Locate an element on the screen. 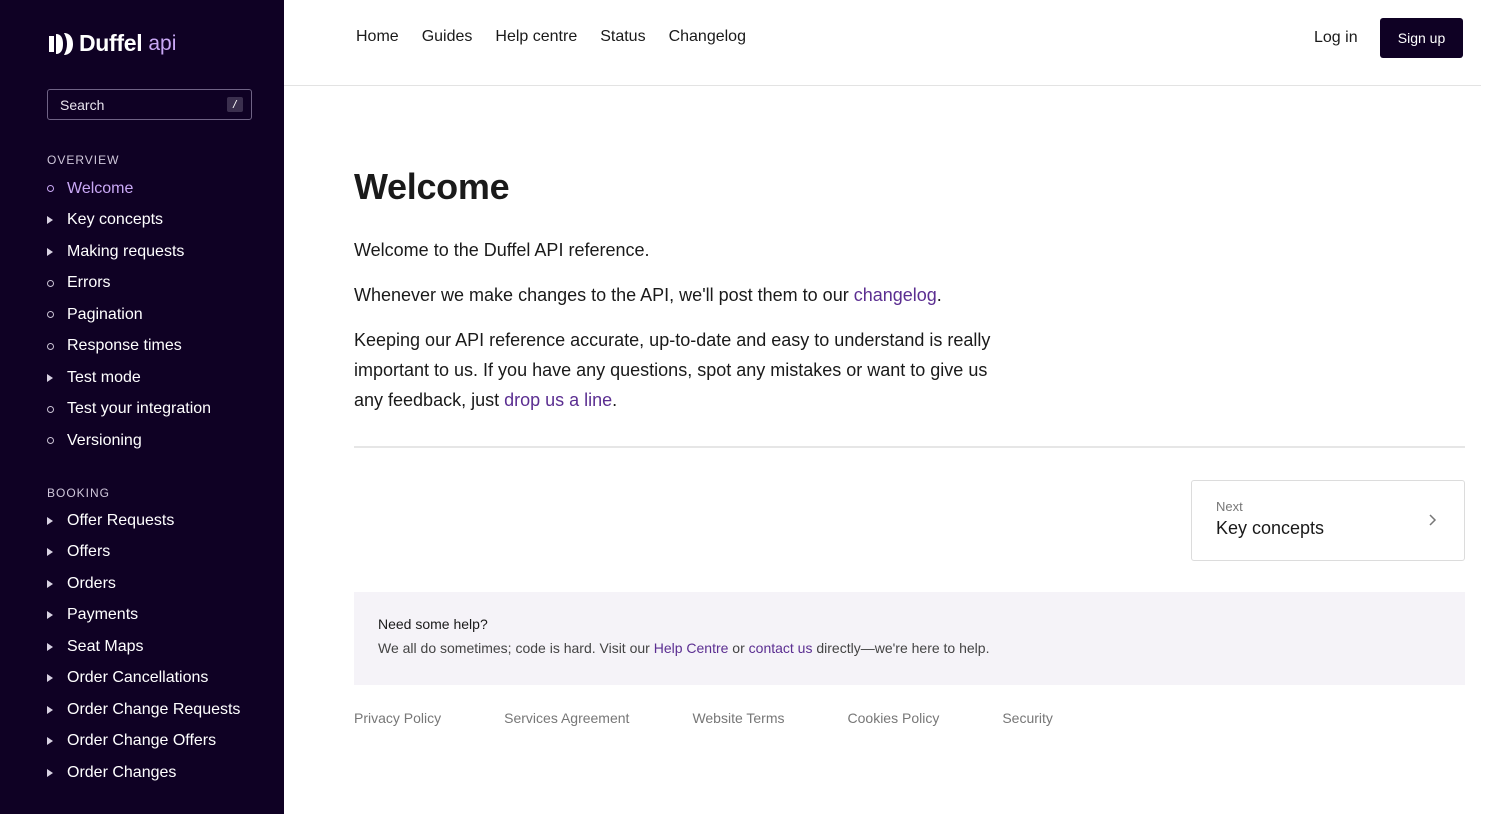  sidebar-item-label: Test your integration is located at coordinates (139, 409).